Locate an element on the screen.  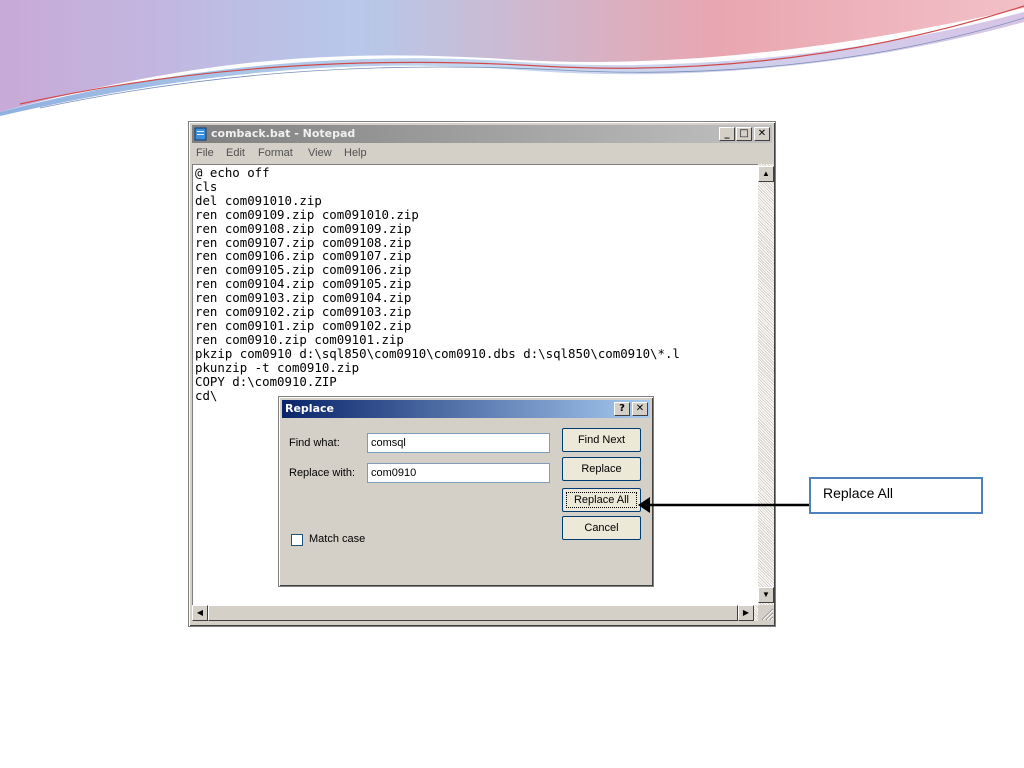
horizontal-scroll-thumb is located at coordinates (473, 613).